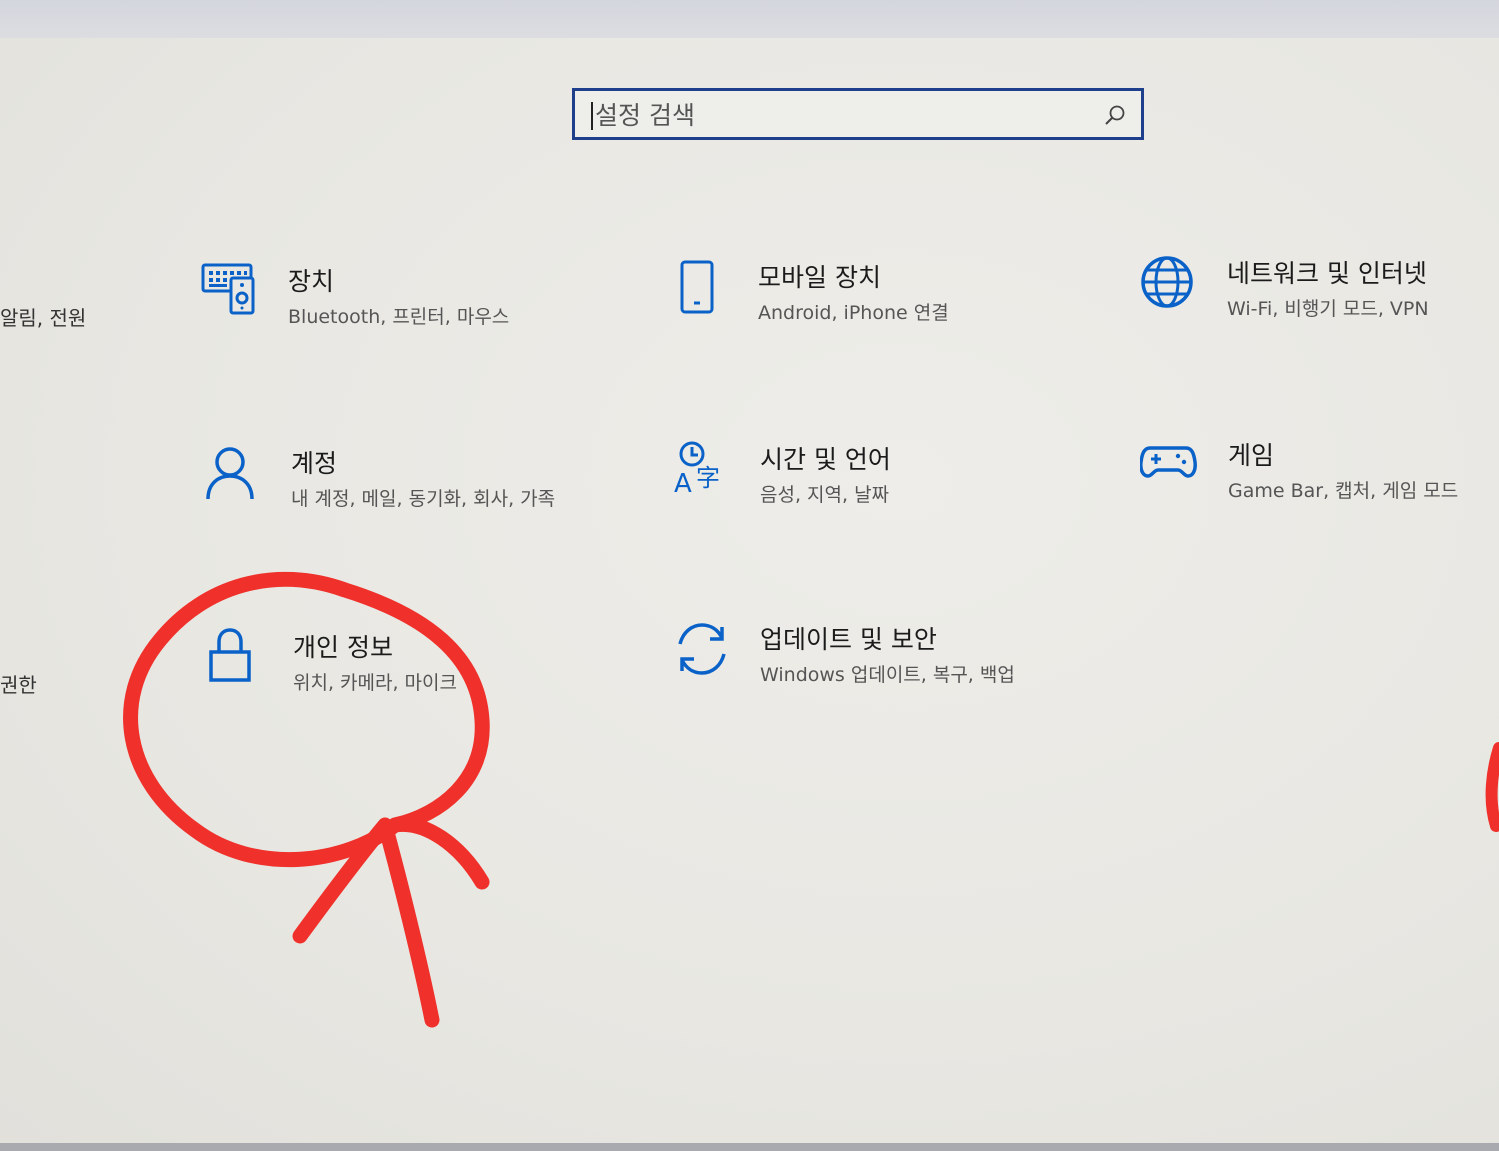  I want to click on screen-top-bezel, so click(749, 19).